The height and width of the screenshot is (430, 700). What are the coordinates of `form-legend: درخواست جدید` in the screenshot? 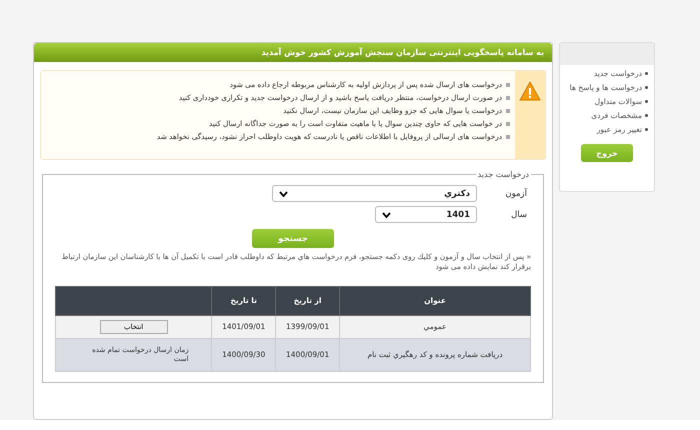 It's located at (503, 174).